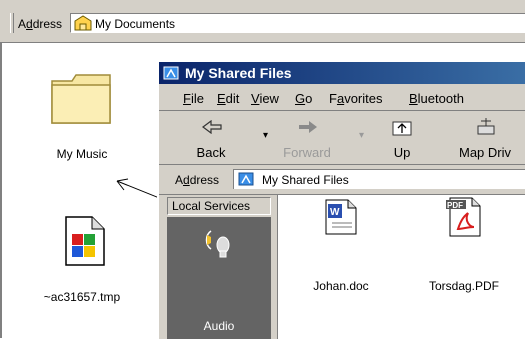  I want to click on inner-address-bar: Address My Shared Files, so click(342, 179).